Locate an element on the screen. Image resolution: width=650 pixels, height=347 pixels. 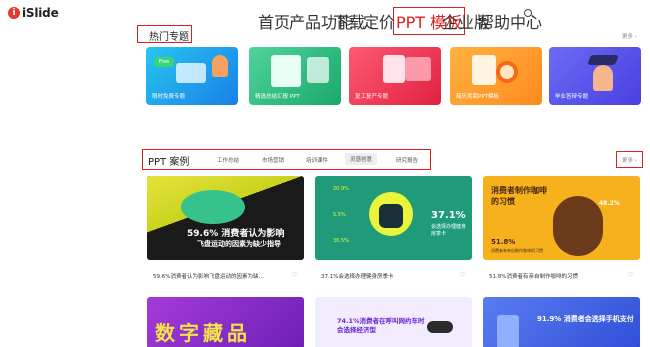
thumbnail-pct2: 48.2% is located at coordinates (609, 203).